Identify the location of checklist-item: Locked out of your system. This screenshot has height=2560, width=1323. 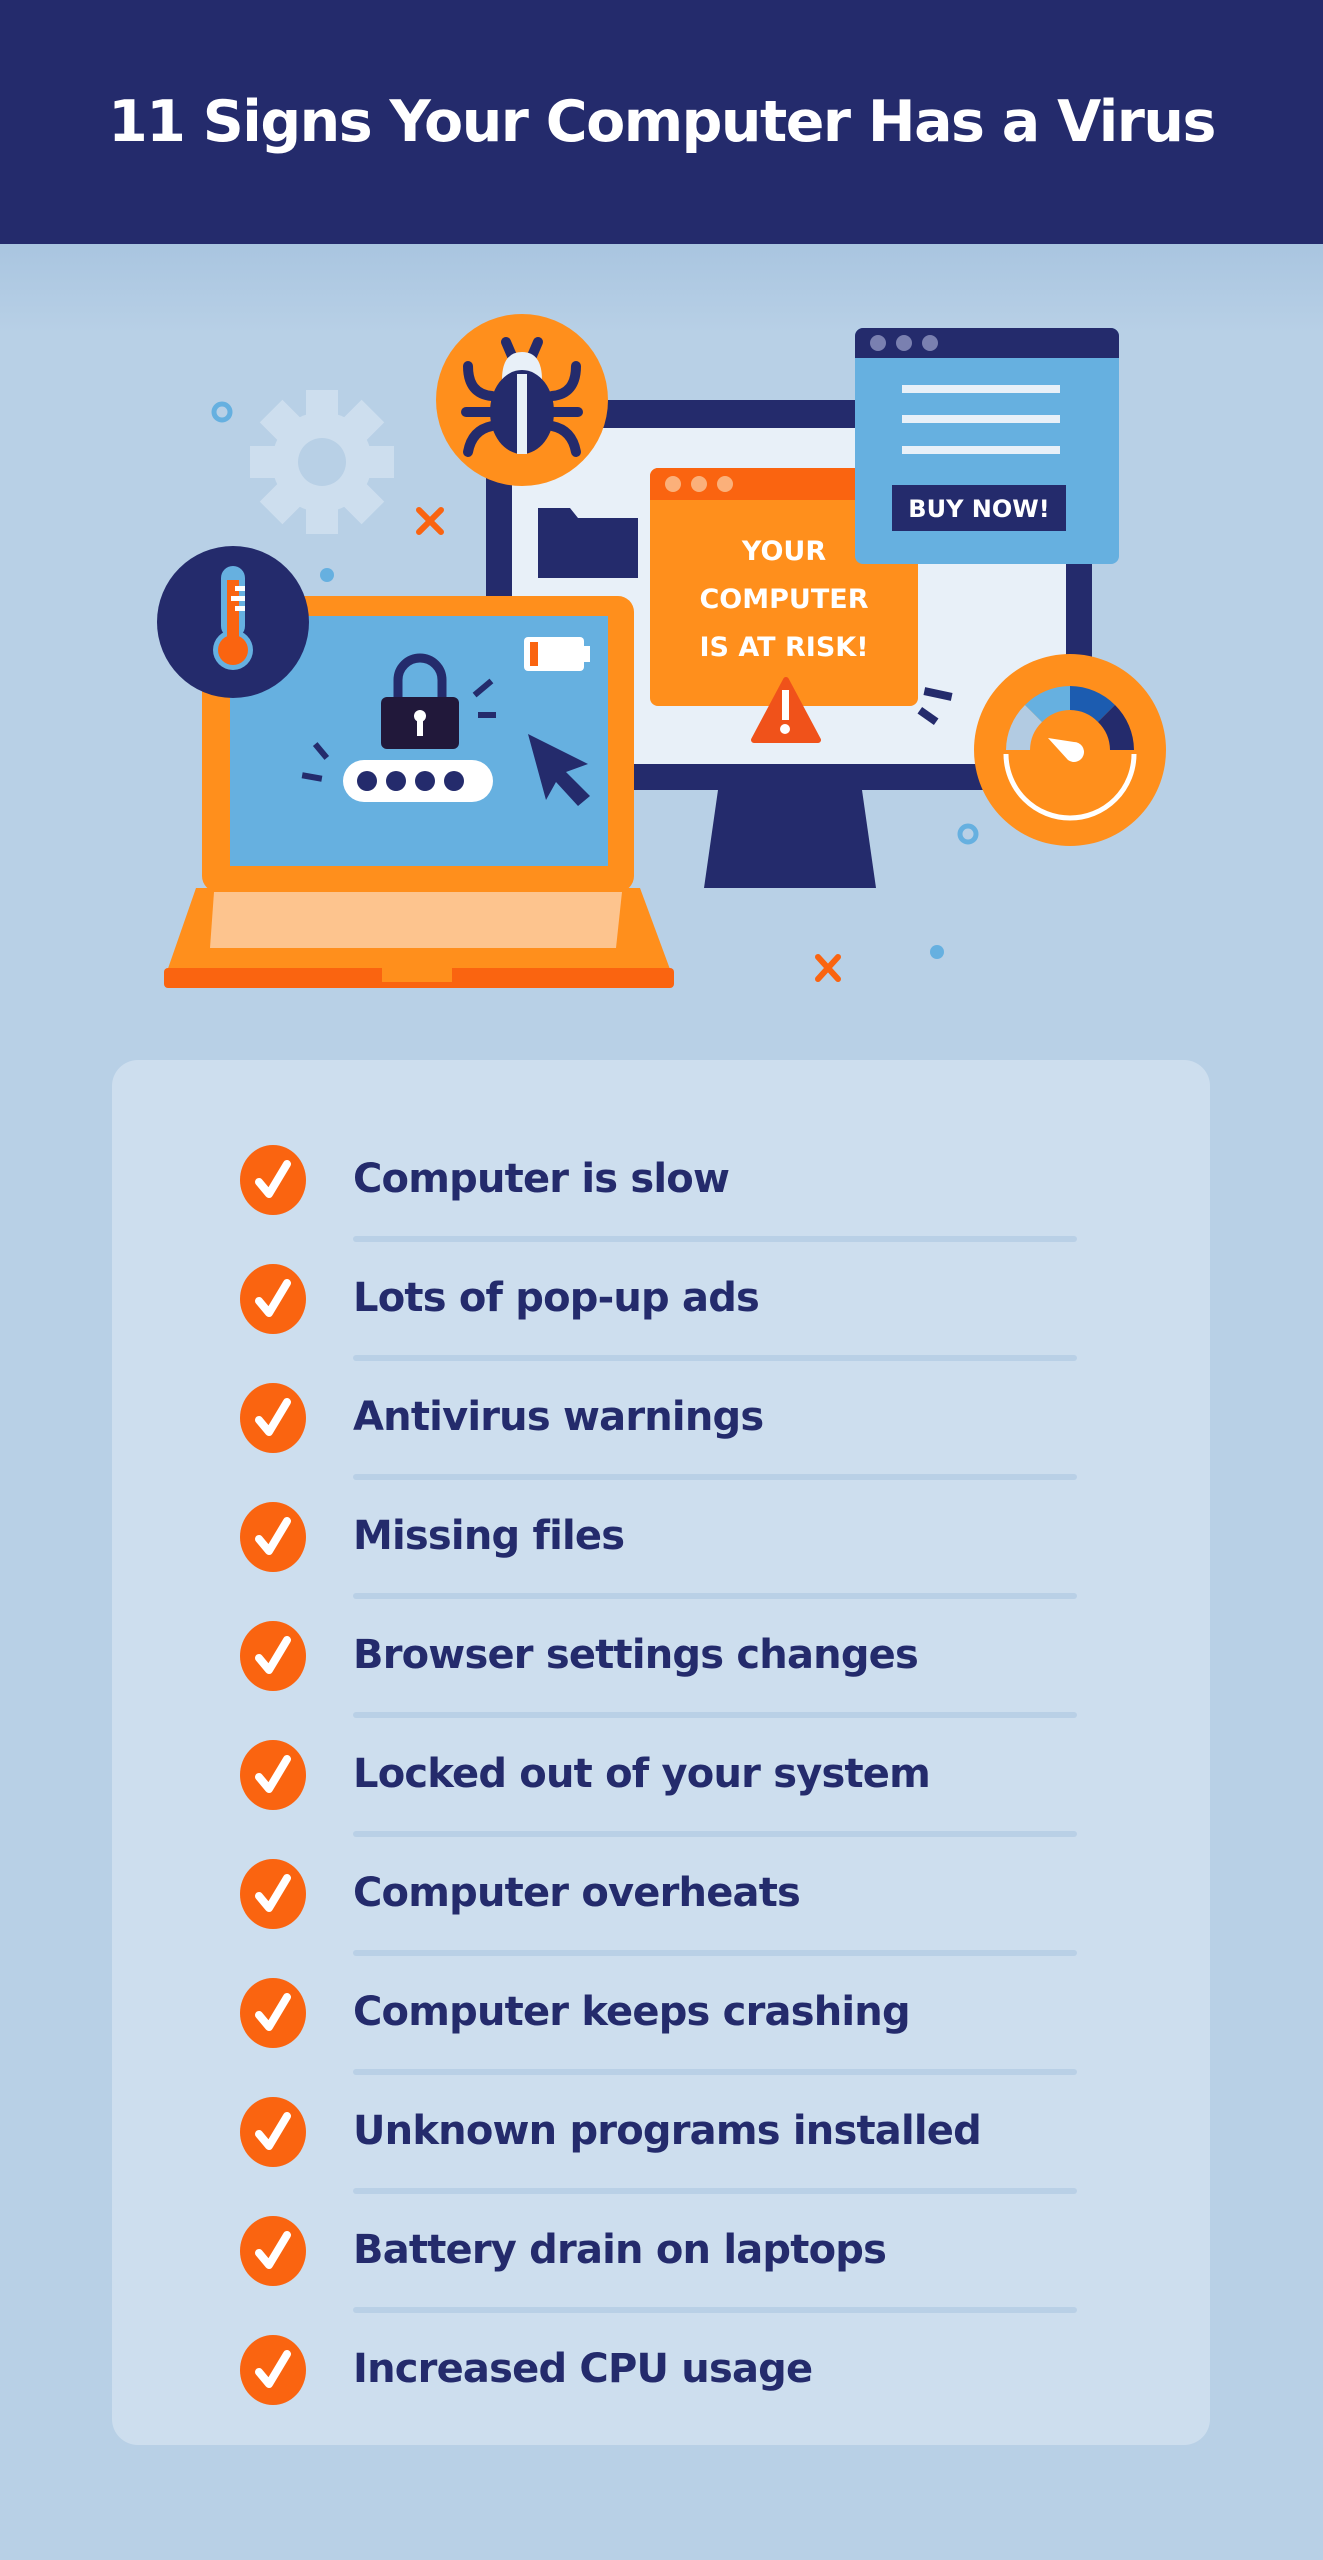
(661, 1776).